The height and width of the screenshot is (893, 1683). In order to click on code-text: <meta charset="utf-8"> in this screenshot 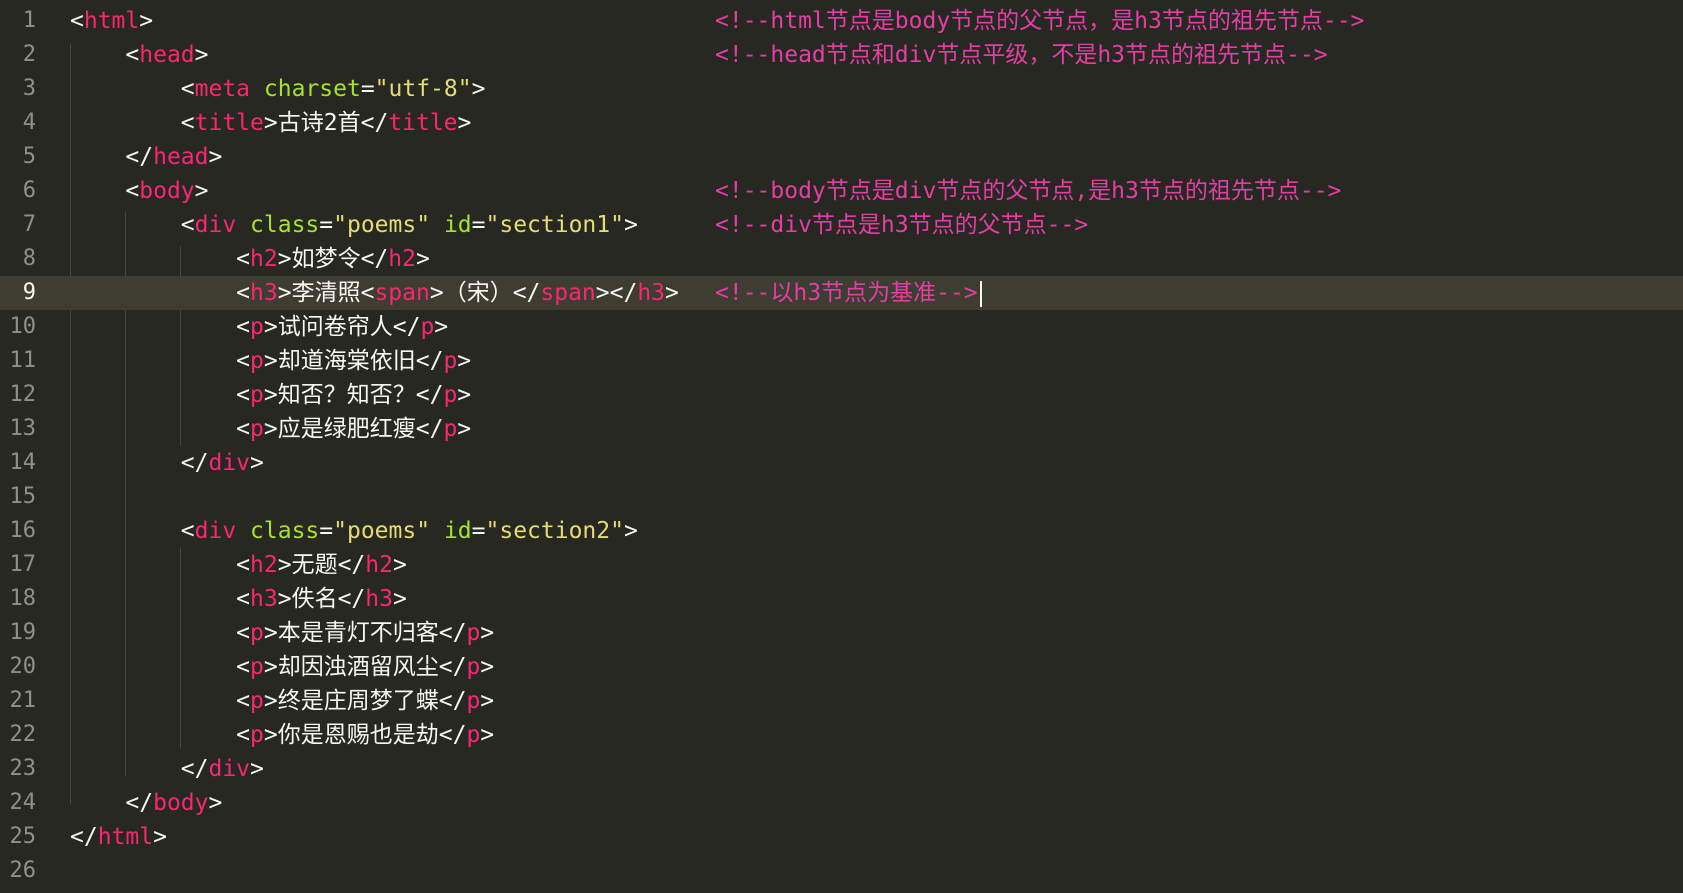, I will do `click(278, 89)`.